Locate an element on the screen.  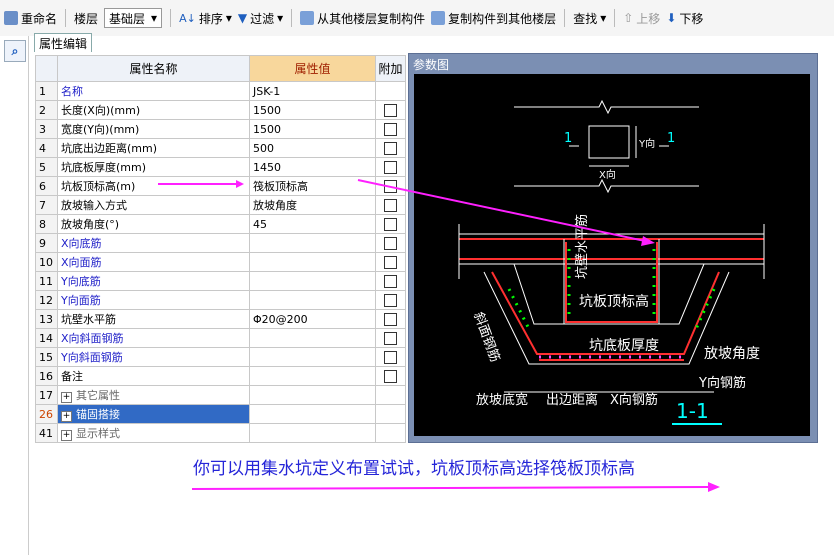
table-row: 12 Y向面筋 is located at coordinates (220, 300).